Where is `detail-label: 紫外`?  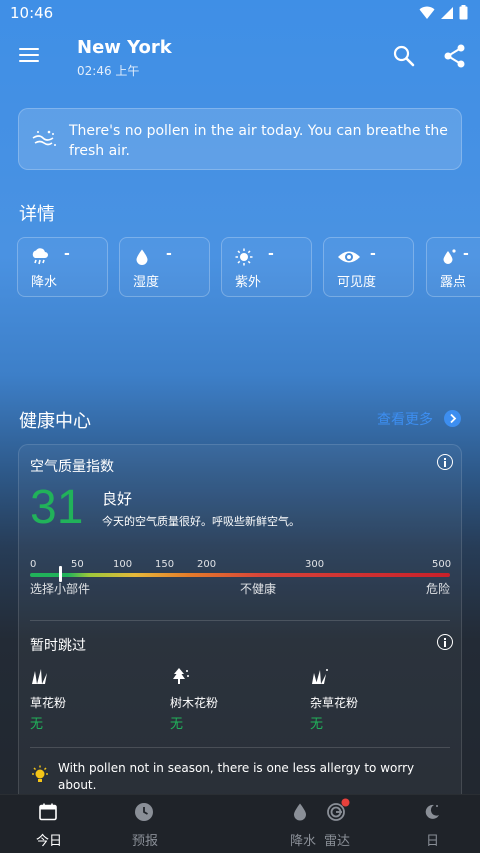
detail-label: 紫外 is located at coordinates (248, 282).